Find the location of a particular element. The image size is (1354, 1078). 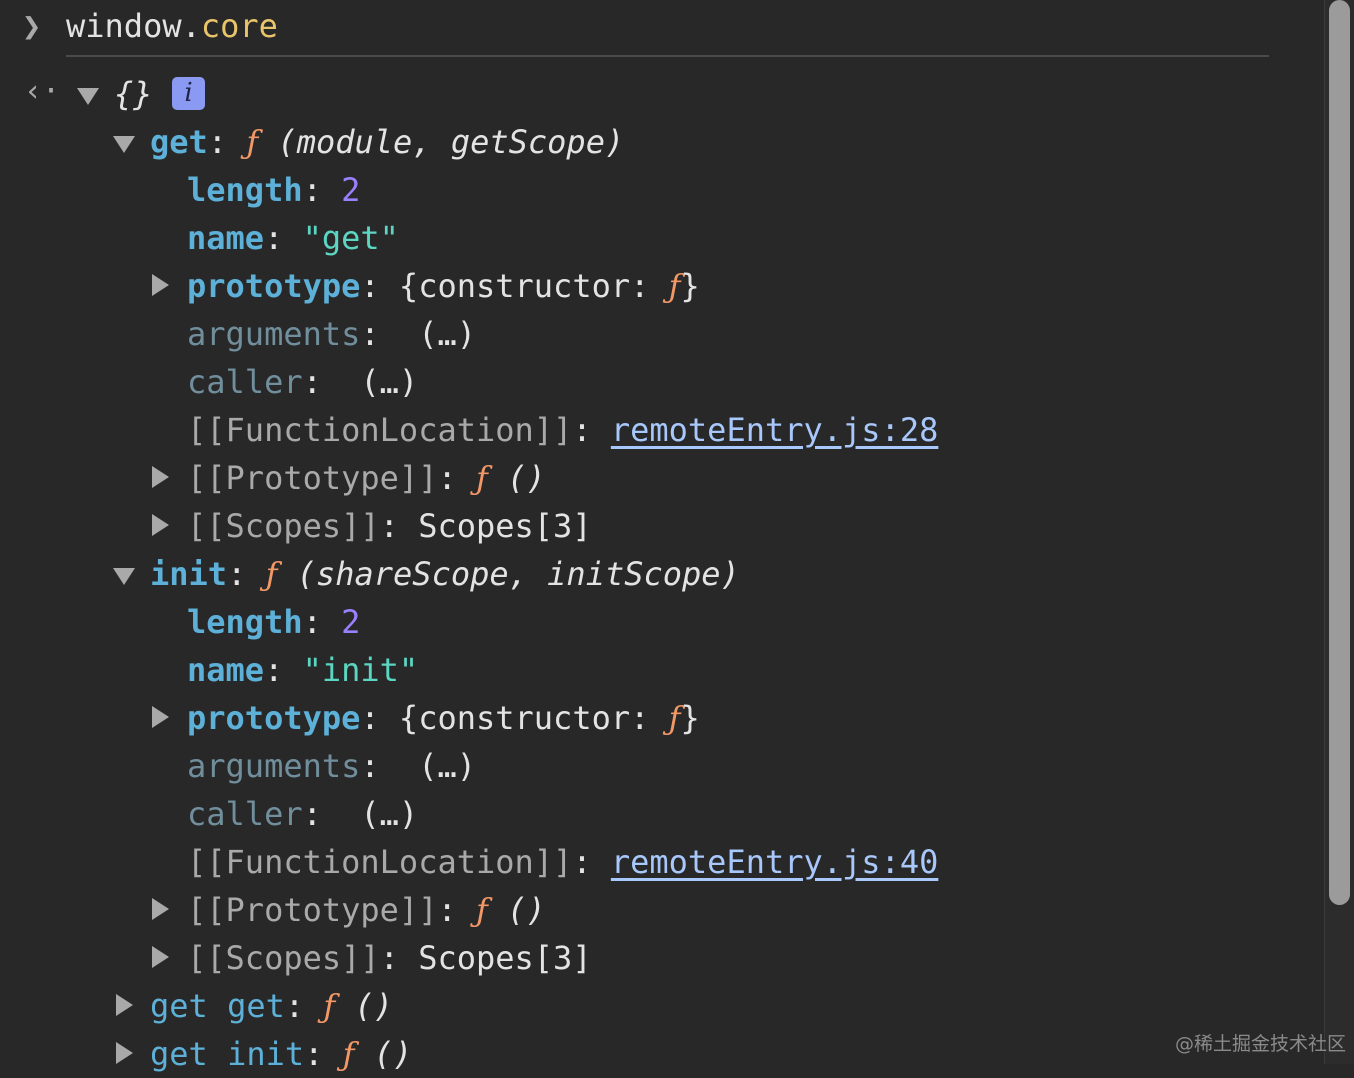

watermark: @稀土掘金技术社区 is located at coordinates (1260, 1044).